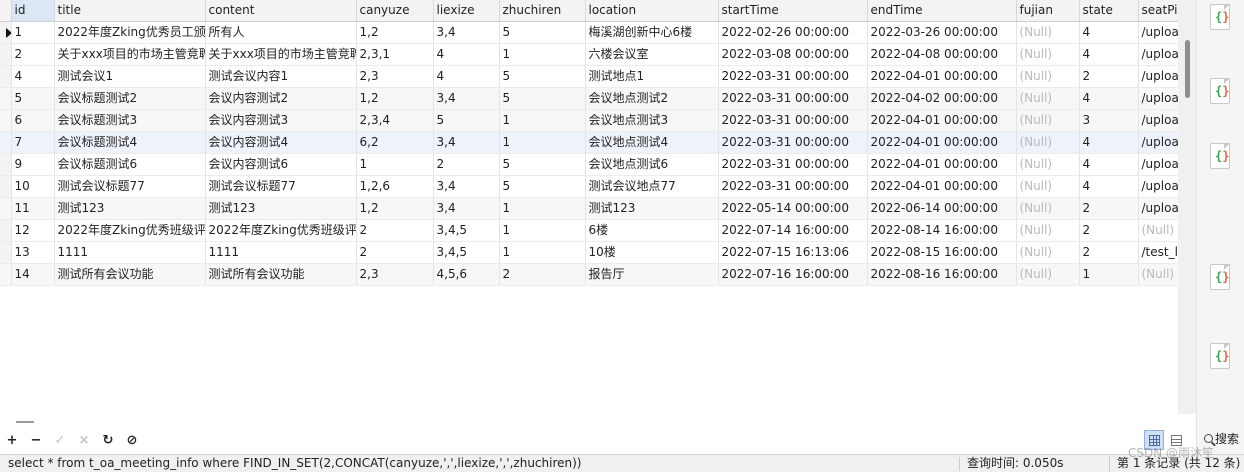 The width and height of the screenshot is (1244, 472). I want to click on cell-location: 10楼, so click(652, 252).